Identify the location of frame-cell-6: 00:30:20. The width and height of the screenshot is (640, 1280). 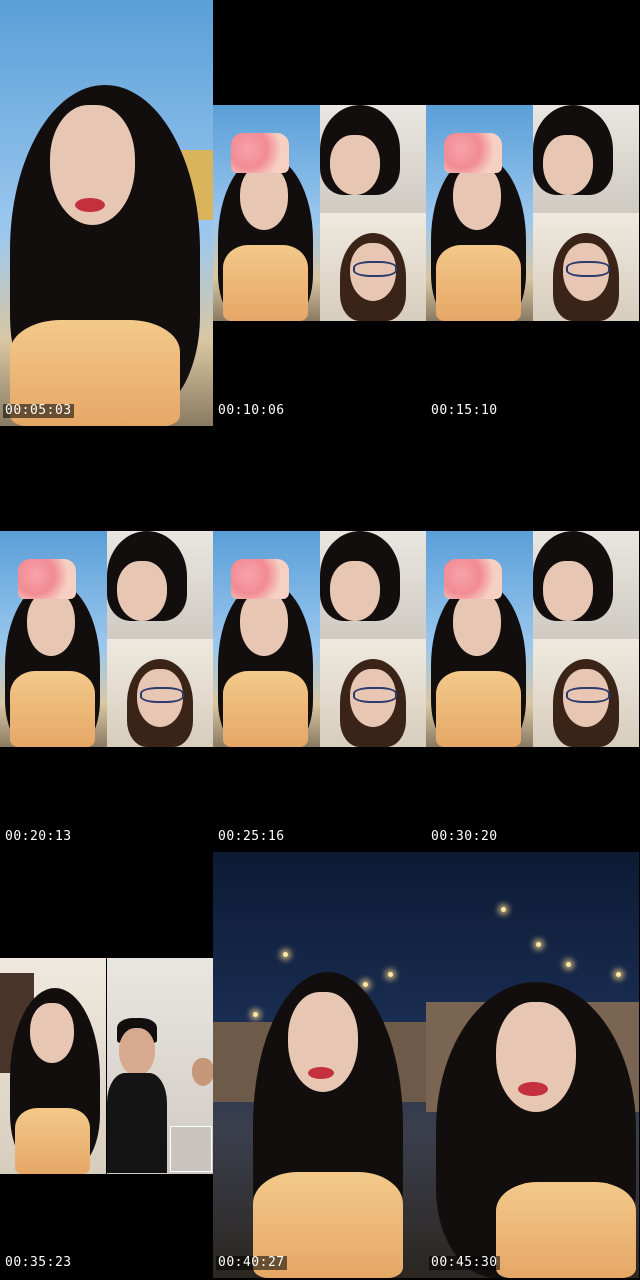
(532, 639).